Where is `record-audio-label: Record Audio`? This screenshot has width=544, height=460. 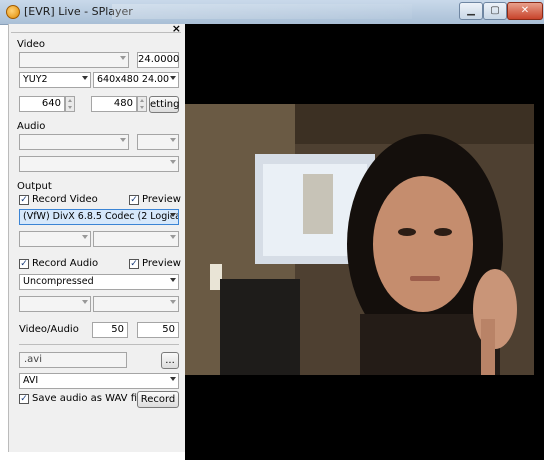 record-audio-label: Record Audio is located at coordinates (65, 263).